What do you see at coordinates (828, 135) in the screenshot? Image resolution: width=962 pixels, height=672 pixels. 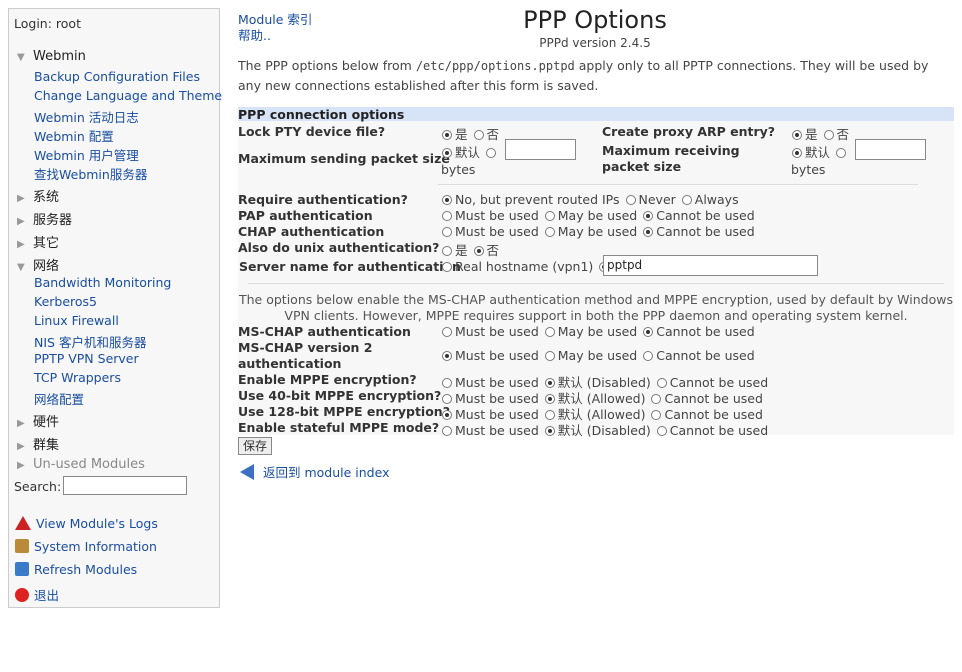 I see `proxy-arp-no-radio` at bounding box center [828, 135].